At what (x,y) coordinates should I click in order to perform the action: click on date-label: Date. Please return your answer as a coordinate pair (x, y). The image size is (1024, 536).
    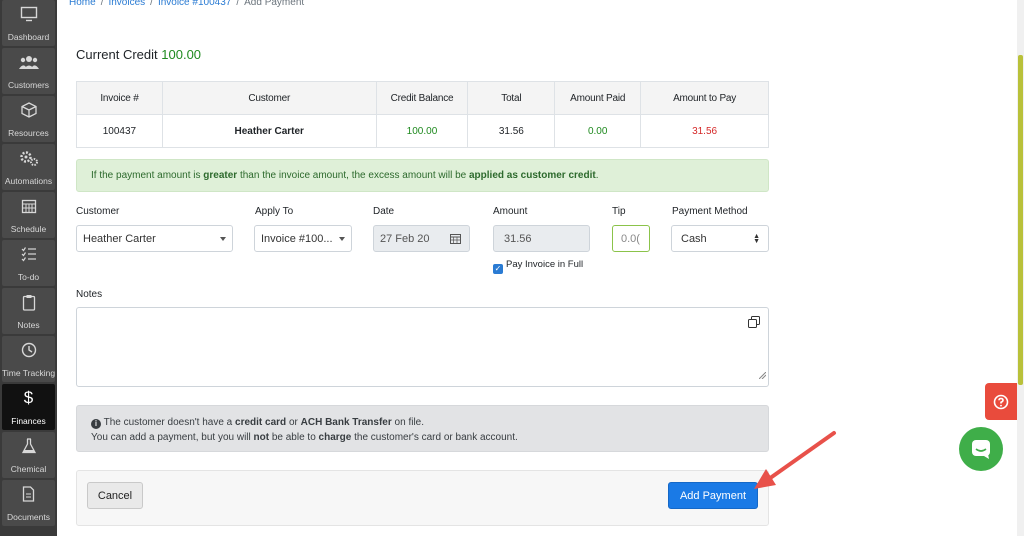
    Looking at the image, I should click on (384, 211).